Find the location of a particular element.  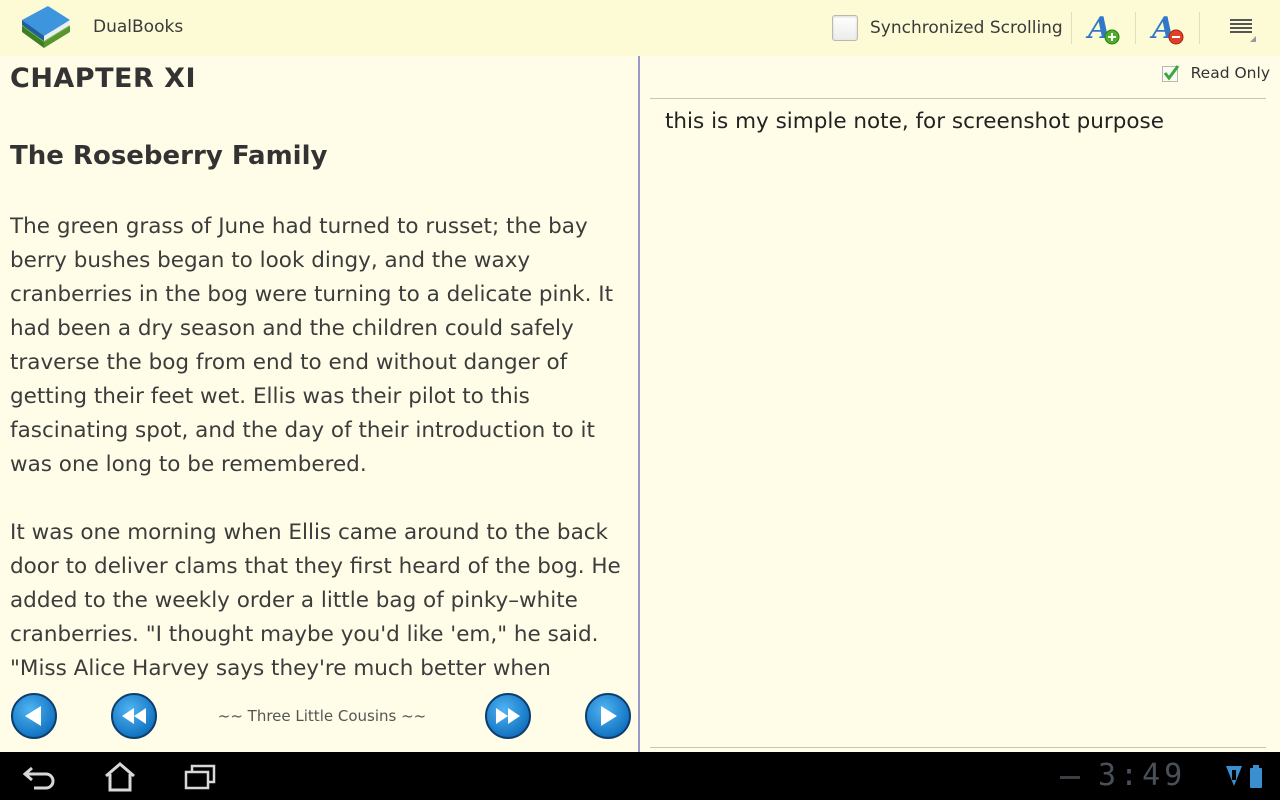

app-title: DualBooks is located at coordinates (138, 27).